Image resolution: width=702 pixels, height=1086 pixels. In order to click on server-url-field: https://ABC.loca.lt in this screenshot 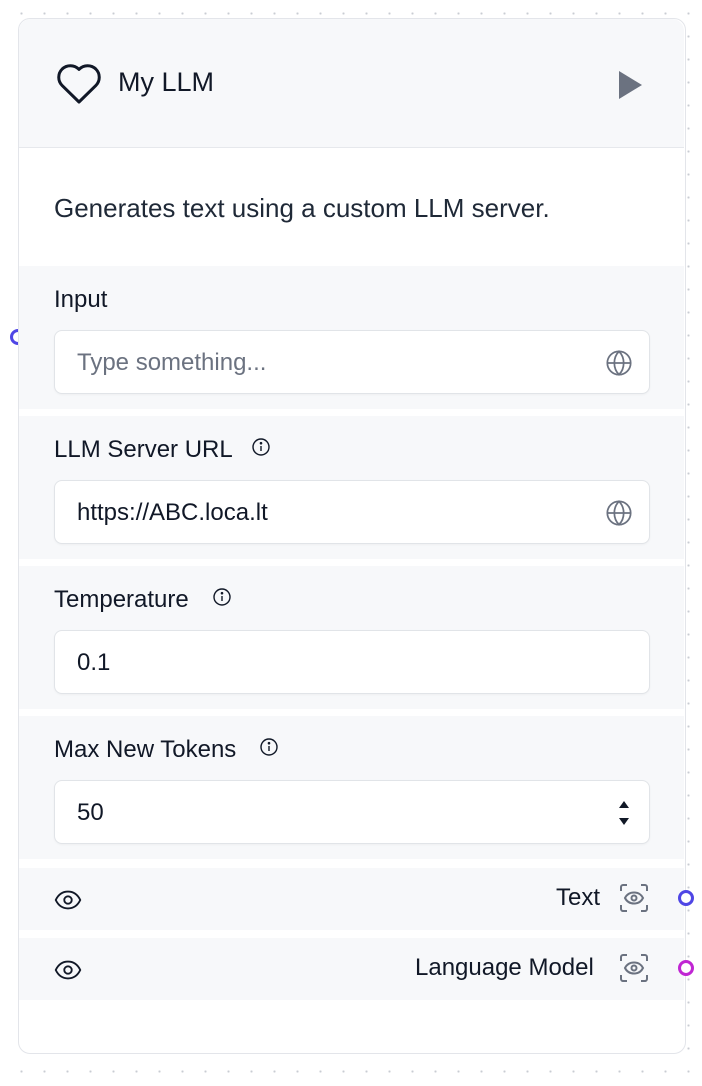, I will do `click(352, 512)`.